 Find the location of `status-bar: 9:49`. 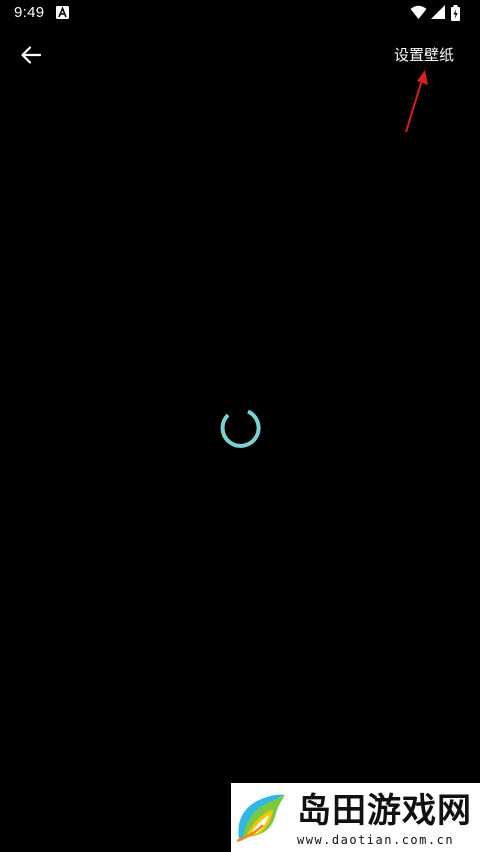

status-bar: 9:49 is located at coordinates (240, 13).